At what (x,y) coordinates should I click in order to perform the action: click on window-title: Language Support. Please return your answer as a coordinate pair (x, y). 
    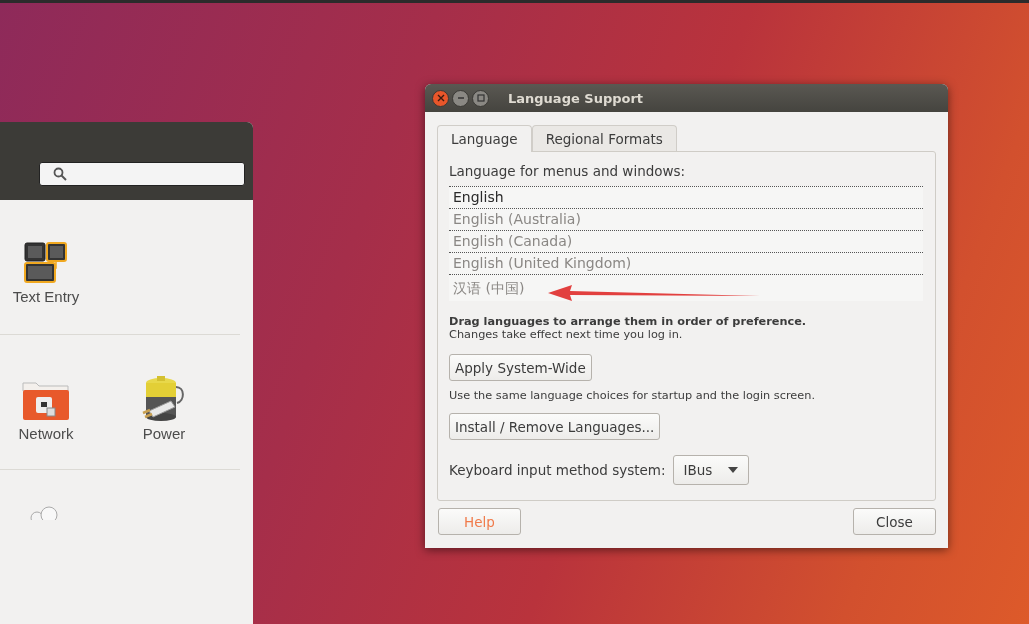
    Looking at the image, I should click on (576, 98).